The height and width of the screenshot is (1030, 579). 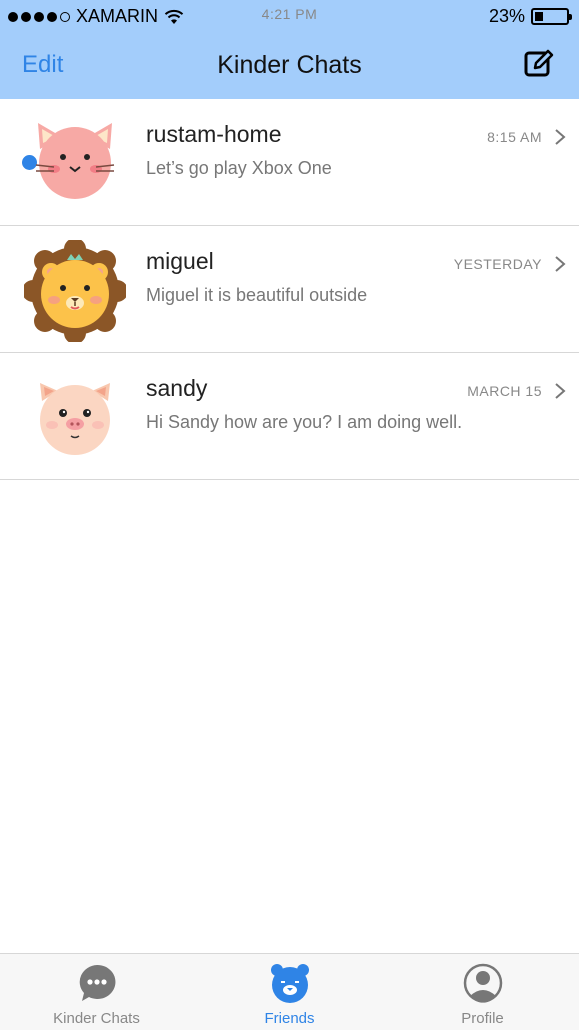 What do you see at coordinates (514, 137) in the screenshot?
I see `message-time: 8:15 AM` at bounding box center [514, 137].